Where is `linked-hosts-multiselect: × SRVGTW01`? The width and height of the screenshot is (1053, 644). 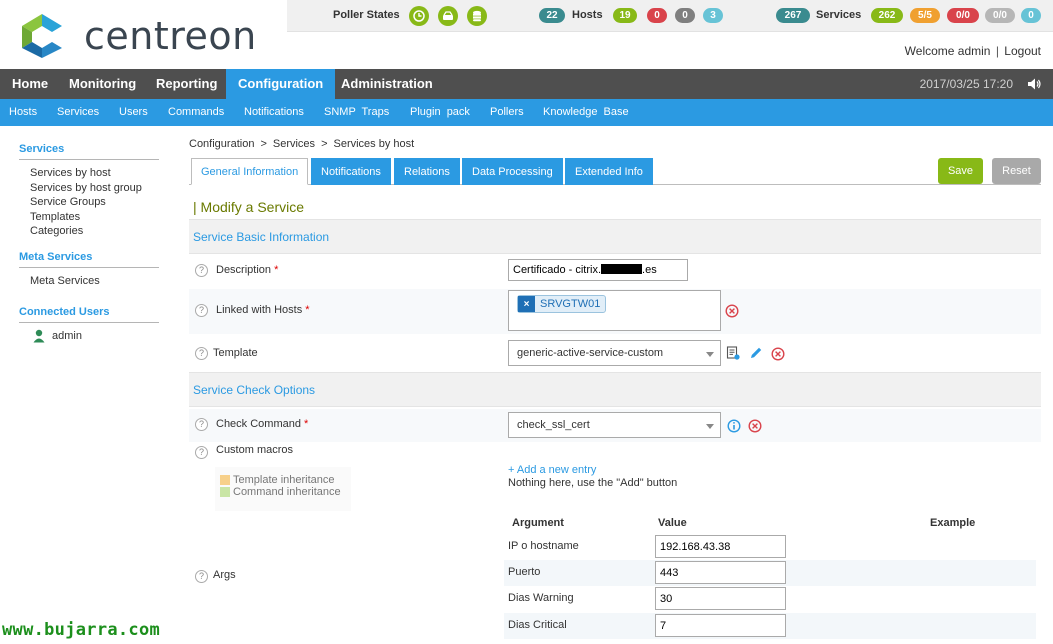 linked-hosts-multiselect: × SRVGTW01 is located at coordinates (614, 310).